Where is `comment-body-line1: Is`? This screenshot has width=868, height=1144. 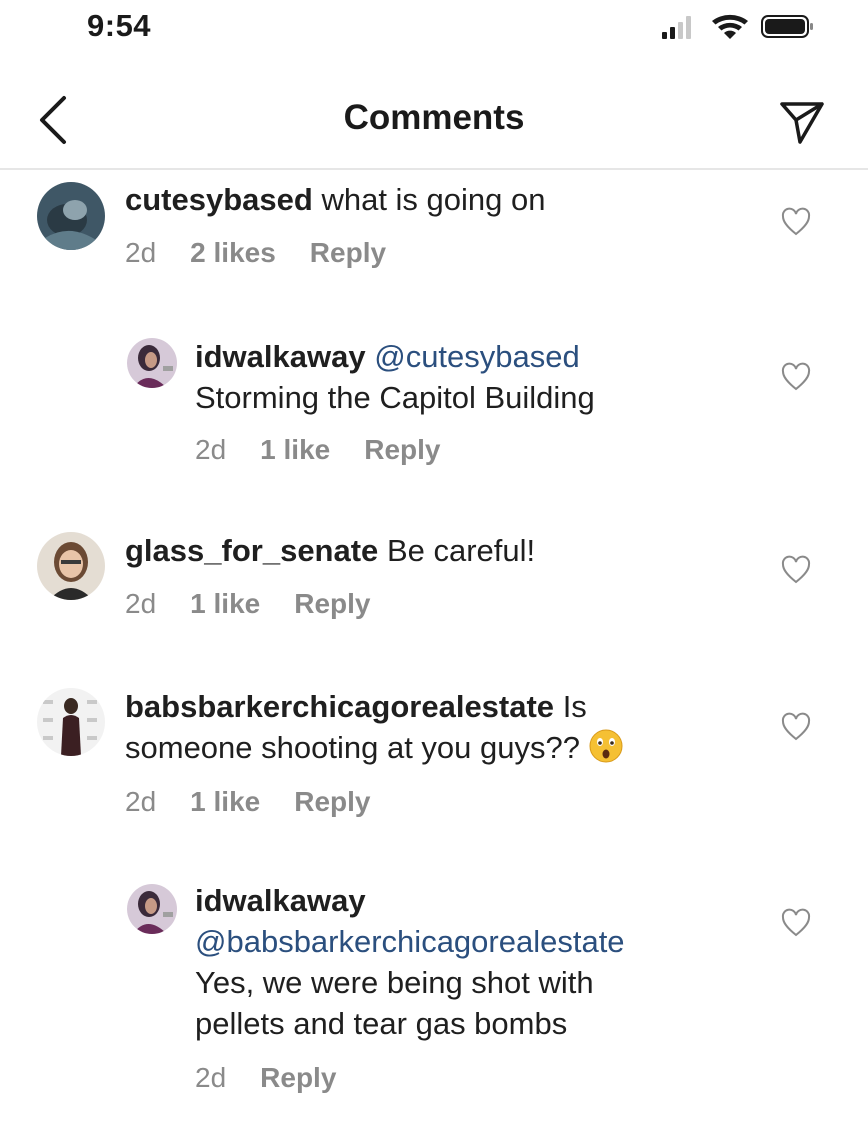
comment-body-line1: Is is located at coordinates (574, 706).